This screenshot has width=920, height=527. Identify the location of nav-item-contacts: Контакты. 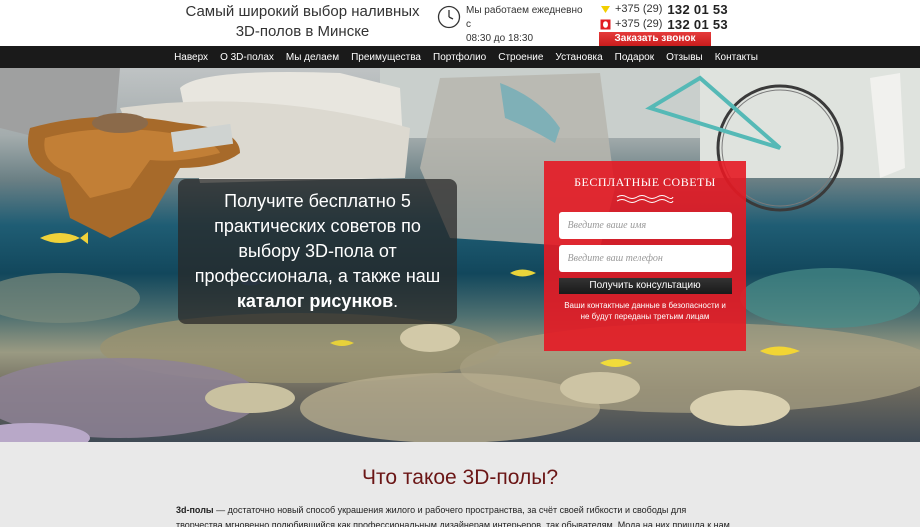
(736, 57).